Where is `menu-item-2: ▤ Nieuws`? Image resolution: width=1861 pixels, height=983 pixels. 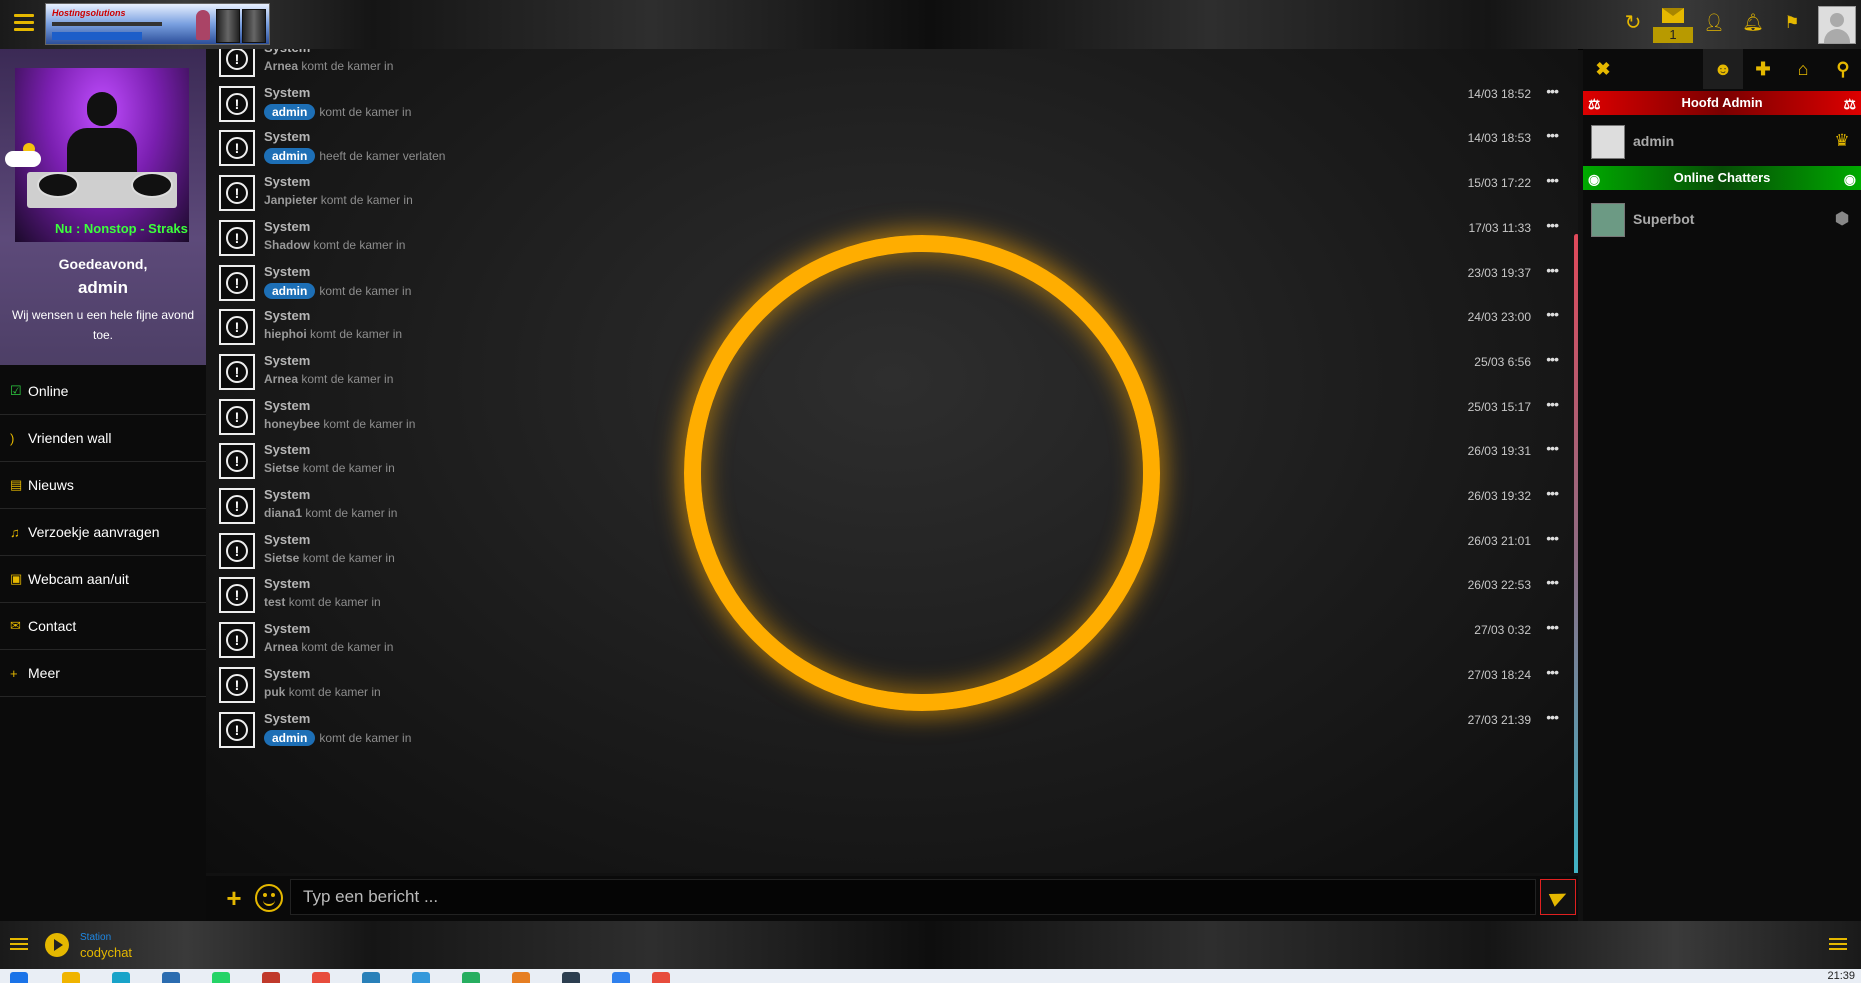
menu-item-2: ▤ Nieuws is located at coordinates (103, 485).